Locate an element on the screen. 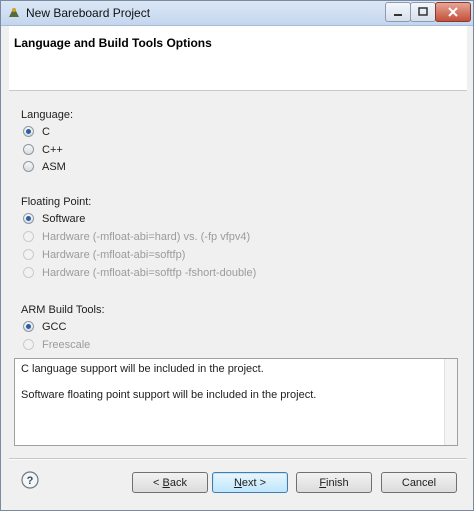  finish-rest: inish is located at coordinates (337, 482).